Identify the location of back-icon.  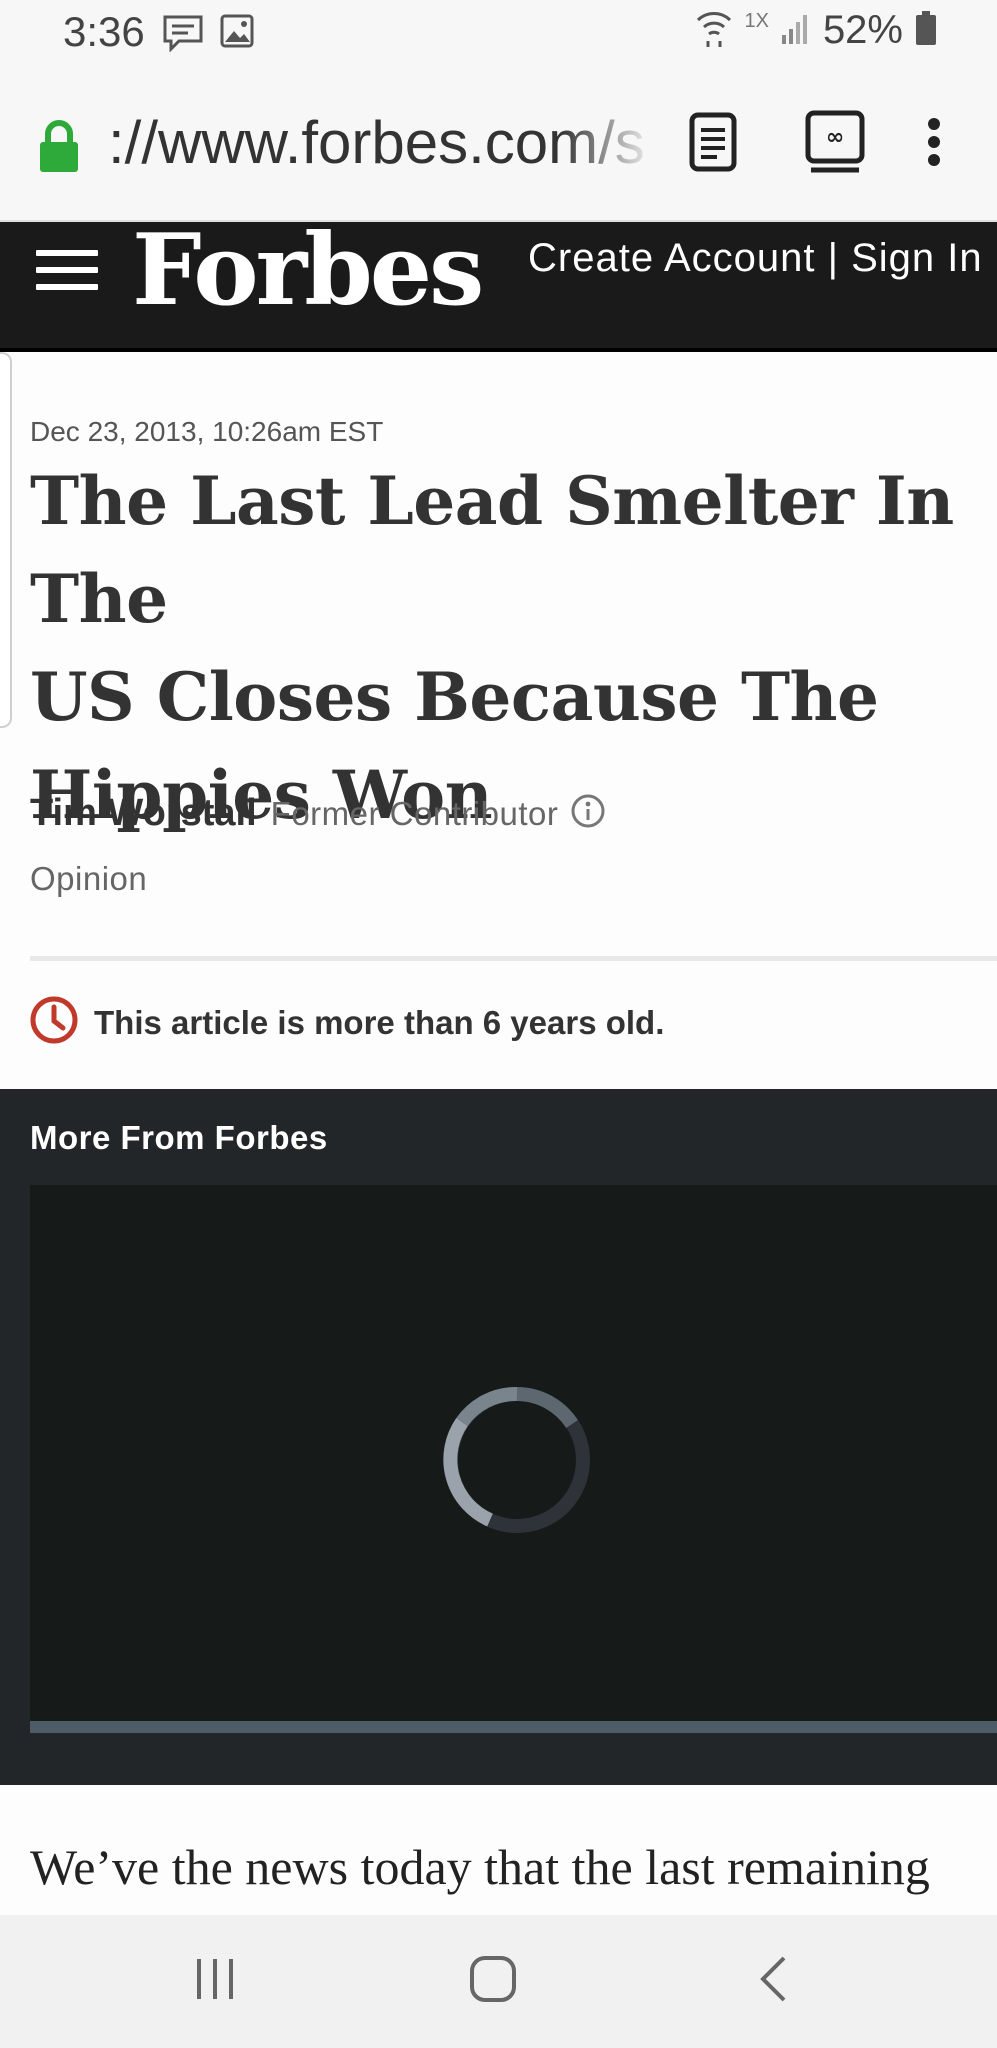
(773, 1981).